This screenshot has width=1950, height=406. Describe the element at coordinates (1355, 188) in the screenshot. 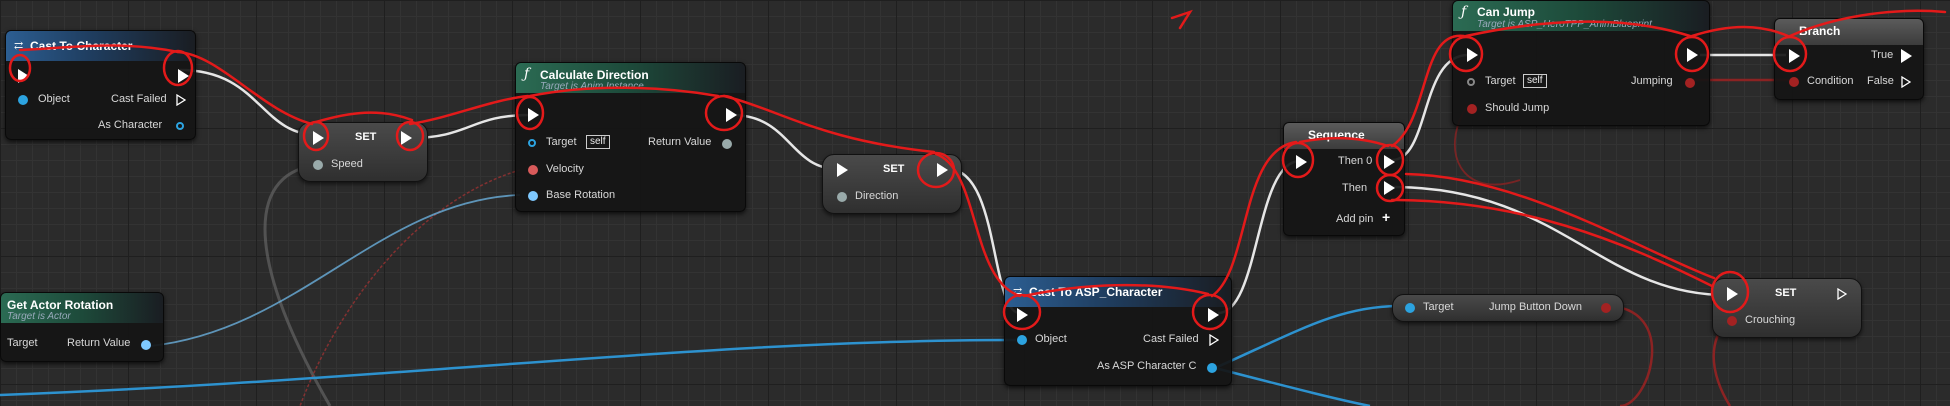

I see `then-1-label: Then` at that location.